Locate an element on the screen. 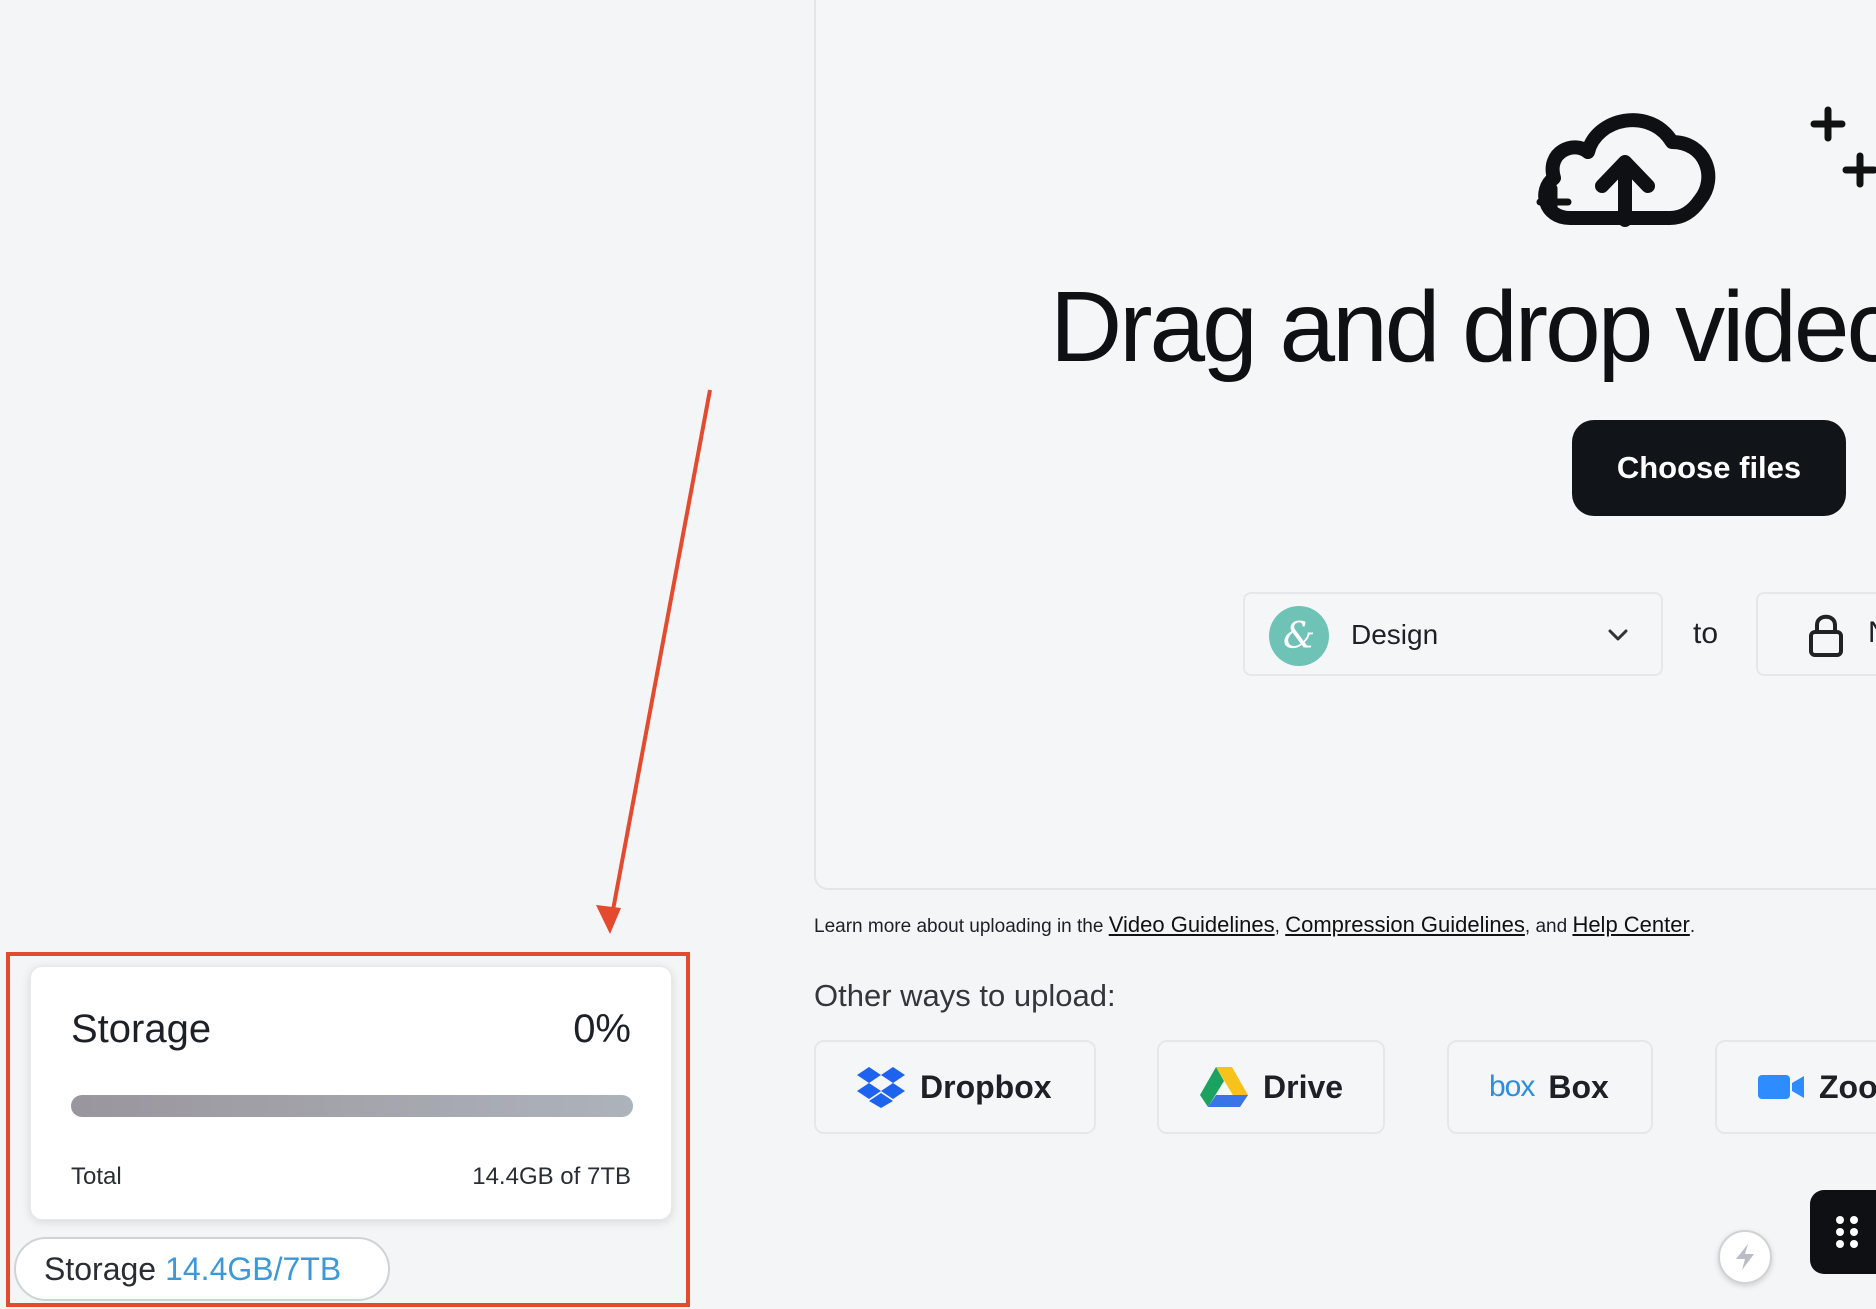  dropzone-headline: Drag and drop videc is located at coordinates (1463, 327).